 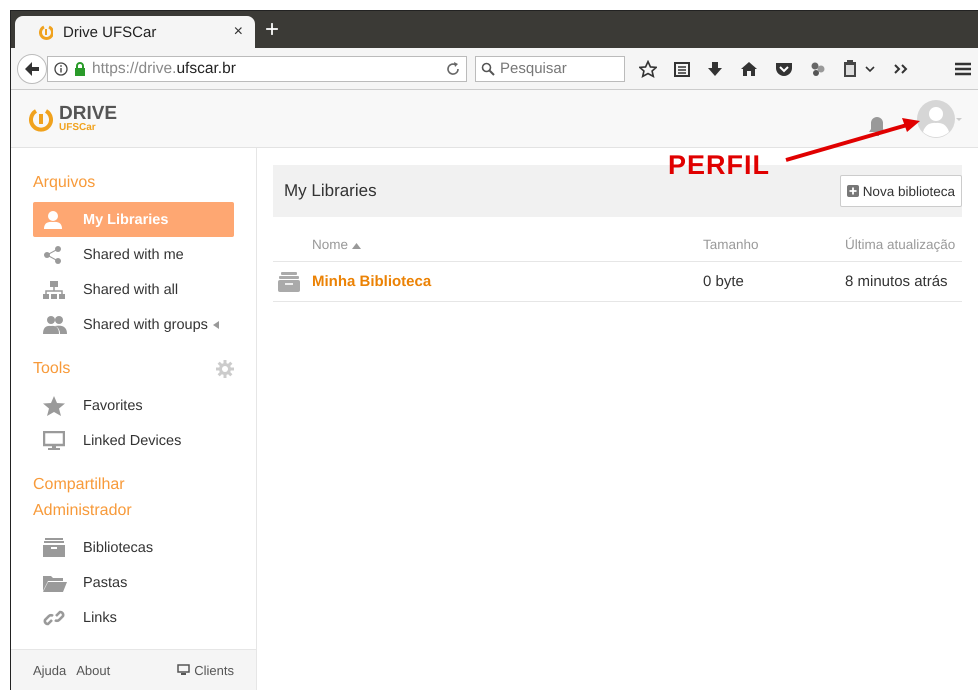 I want to click on sidebar-item: Linked Devices, so click(x=133, y=440).